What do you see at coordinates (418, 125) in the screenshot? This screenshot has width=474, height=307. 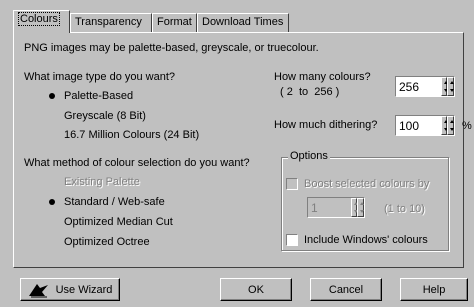 I see `dithering-input` at bounding box center [418, 125].